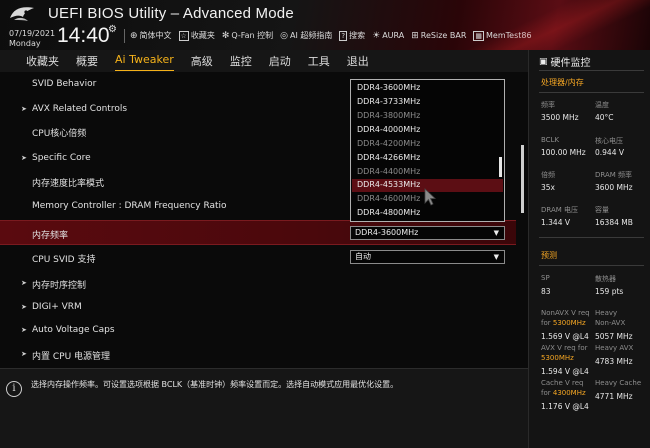  Describe the element at coordinates (144, 62) in the screenshot. I see `tab-ai-tweaker: Ai Tweaker` at that location.